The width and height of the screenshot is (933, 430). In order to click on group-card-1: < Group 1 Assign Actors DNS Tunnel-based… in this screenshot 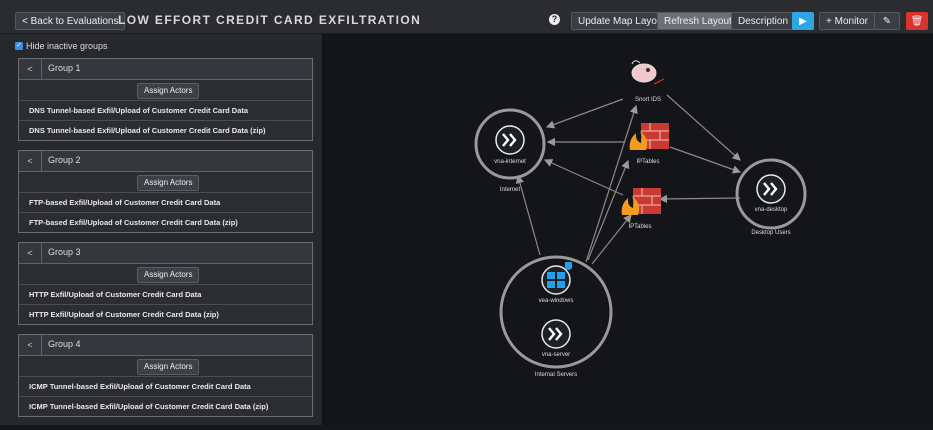, I will do `click(165, 99)`.